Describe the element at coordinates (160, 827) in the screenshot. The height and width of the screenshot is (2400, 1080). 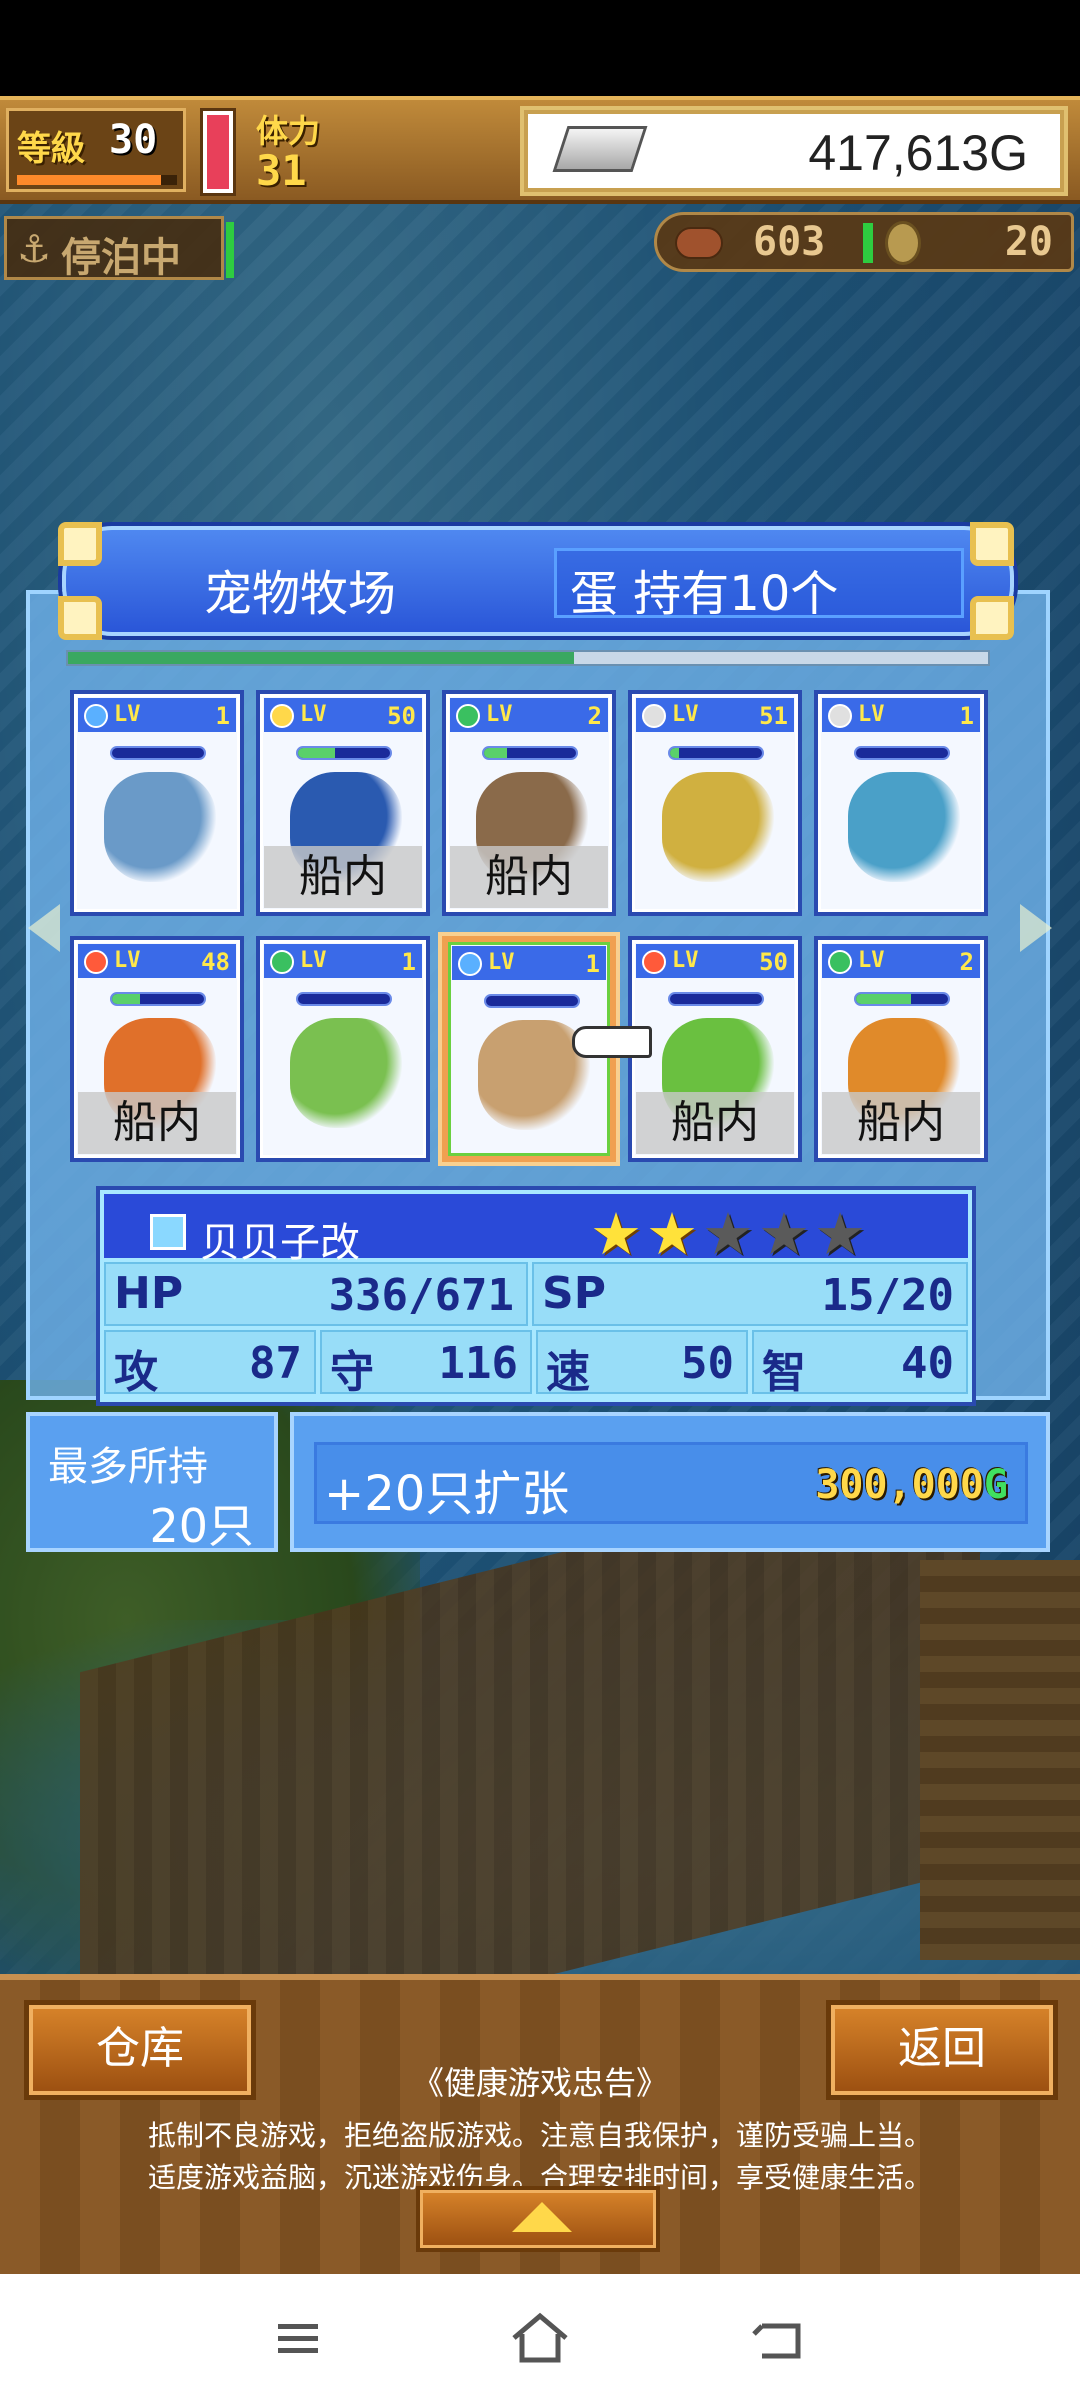
I see `turtle-sprite` at that location.